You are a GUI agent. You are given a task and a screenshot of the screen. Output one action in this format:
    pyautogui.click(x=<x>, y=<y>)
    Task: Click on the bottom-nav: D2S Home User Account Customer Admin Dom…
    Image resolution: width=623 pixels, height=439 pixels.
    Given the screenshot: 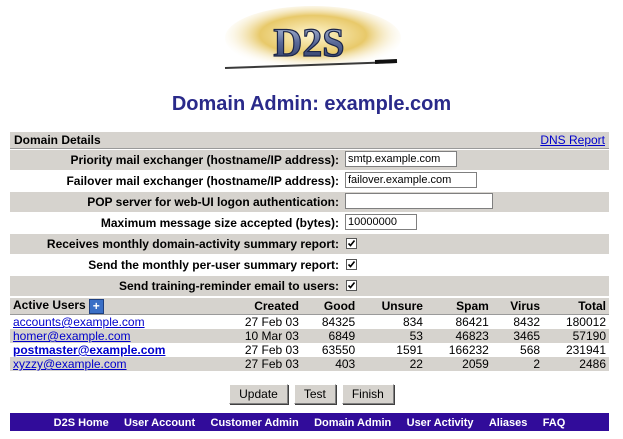 What is the action you would take?
    pyautogui.click(x=309, y=422)
    